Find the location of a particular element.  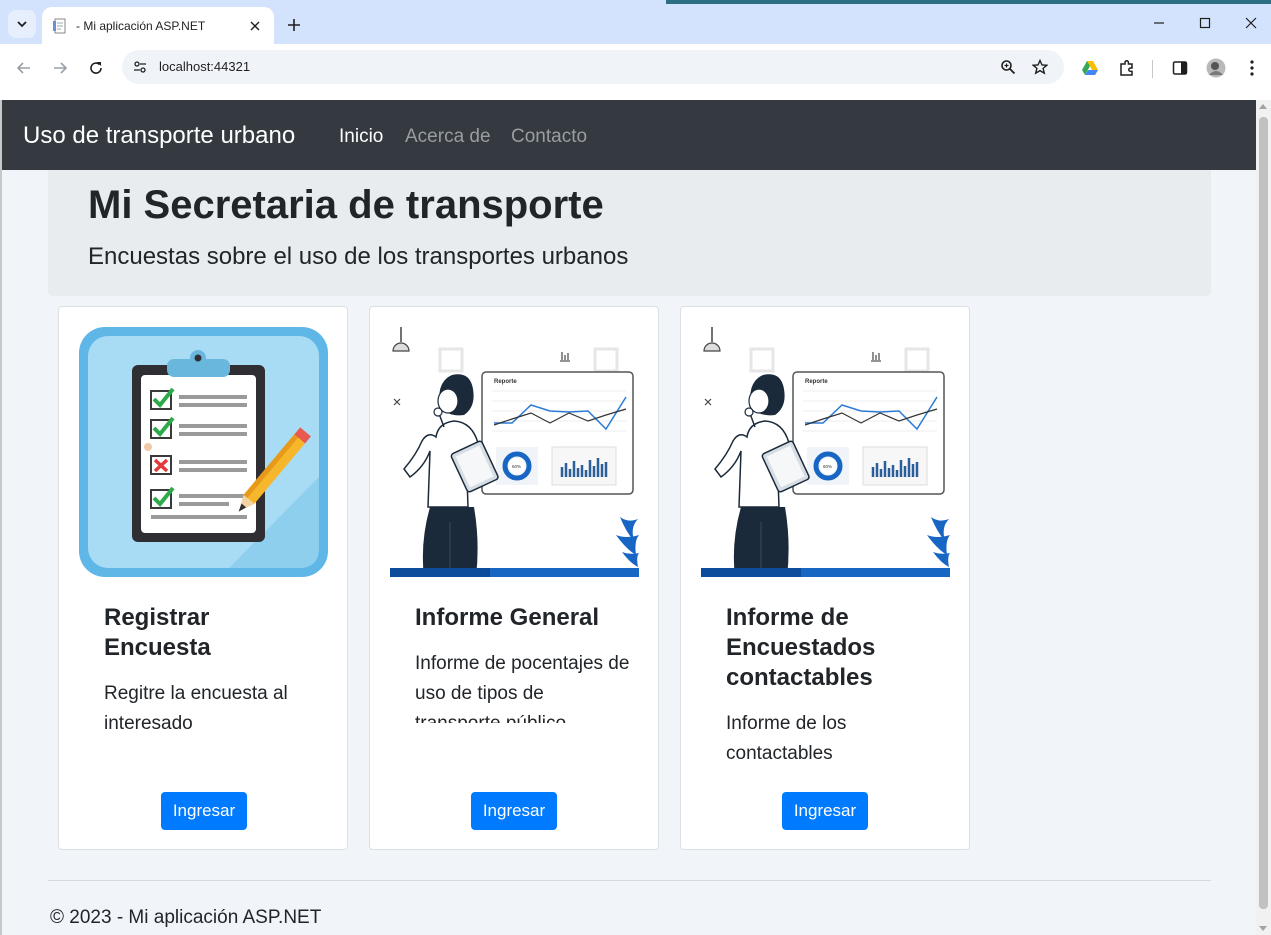

ingresar-button-contactables: Ingresar is located at coordinates (825, 811).